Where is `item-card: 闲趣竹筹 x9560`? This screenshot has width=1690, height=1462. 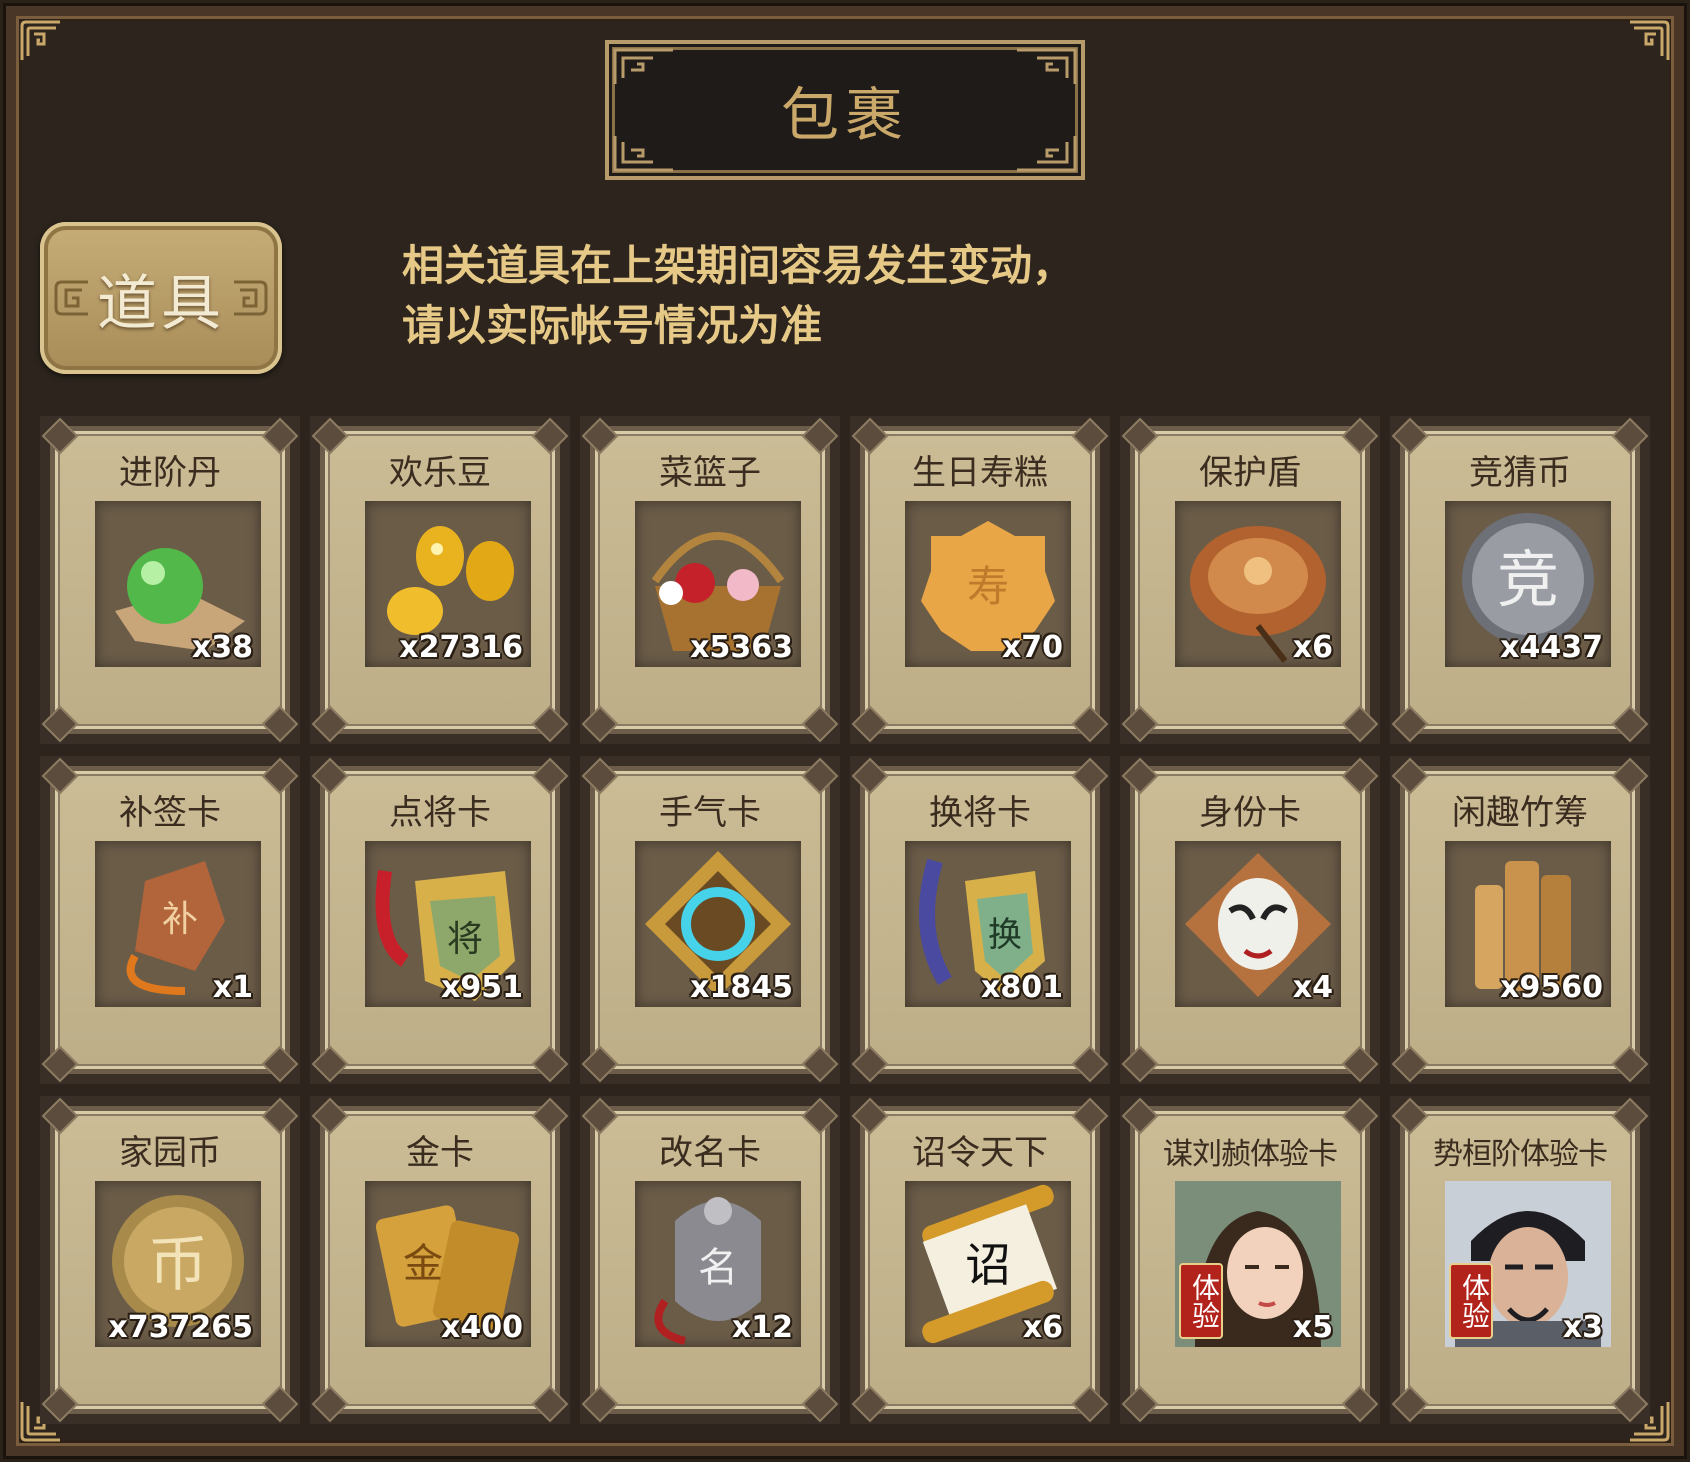 item-card: 闲趣竹筹 x9560 is located at coordinates (1520, 920).